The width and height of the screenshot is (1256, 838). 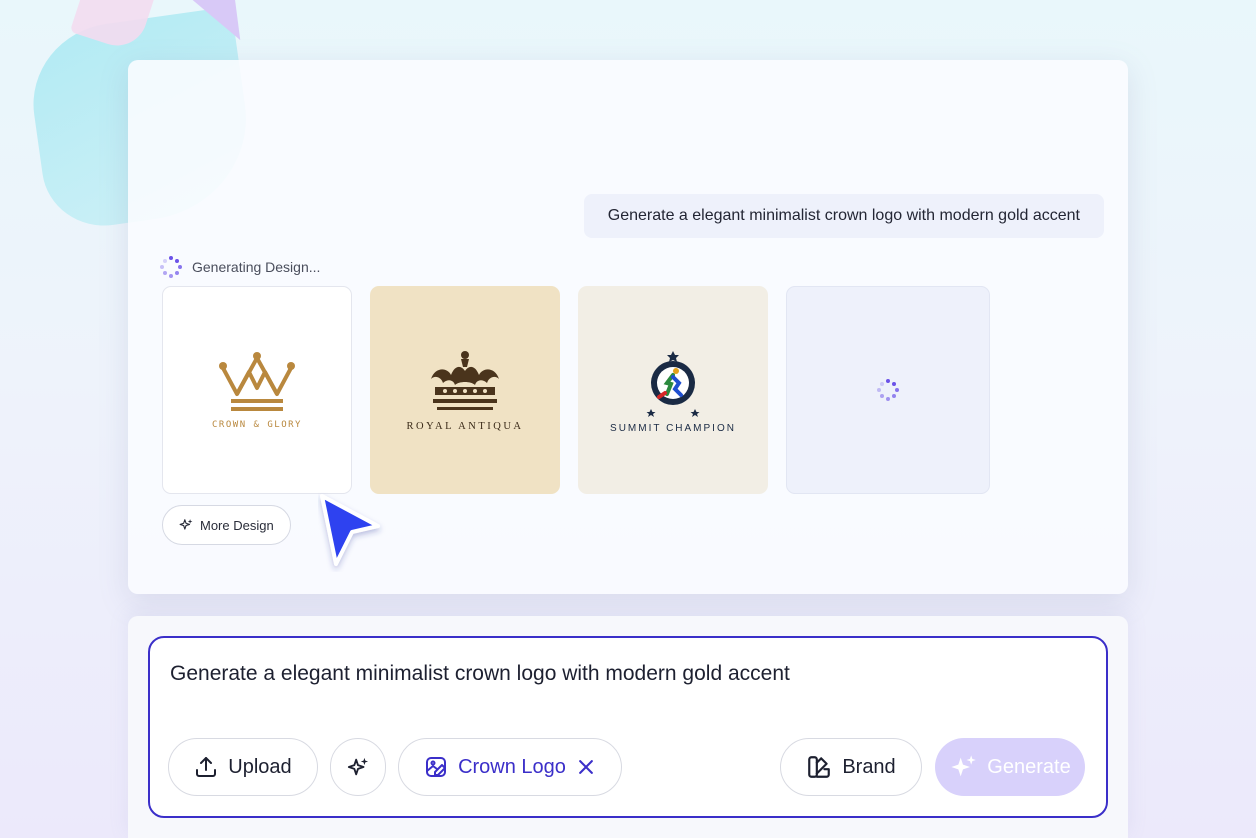 What do you see at coordinates (869, 766) in the screenshot?
I see `brand-label: Brand` at bounding box center [869, 766].